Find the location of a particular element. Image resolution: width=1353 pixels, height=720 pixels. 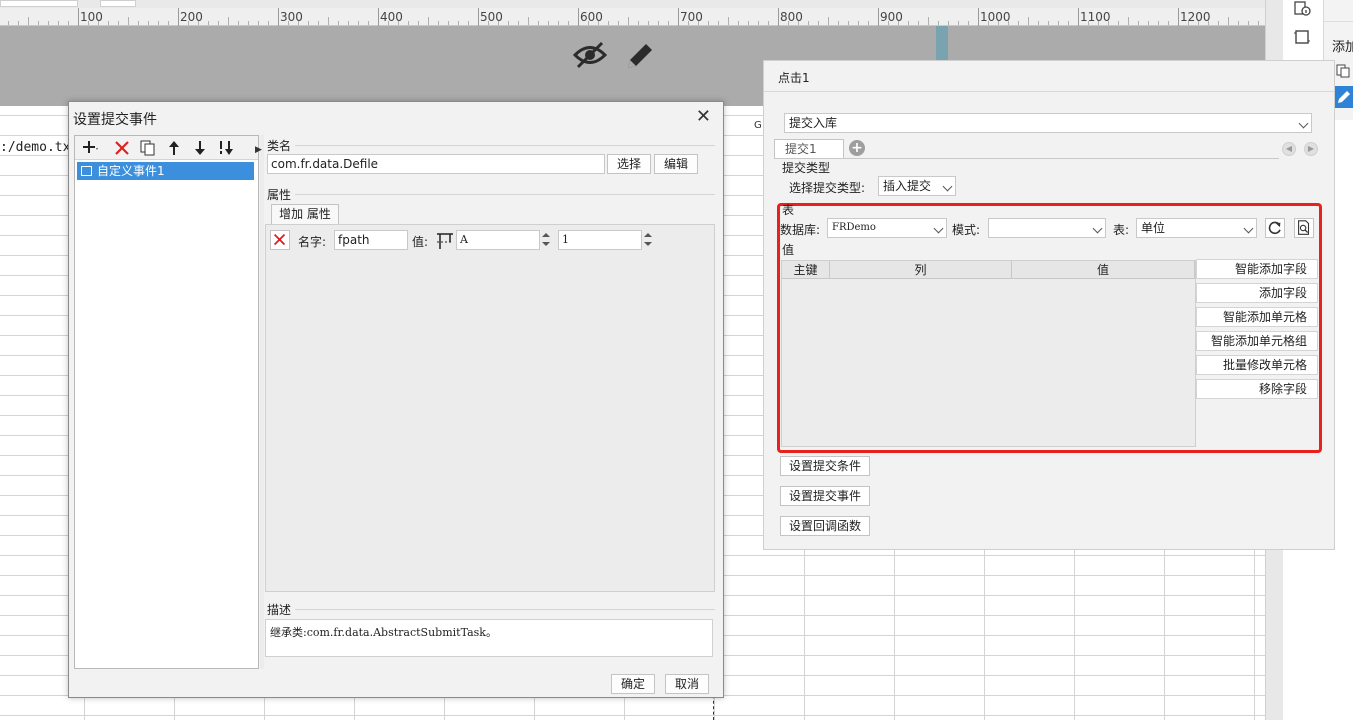

edit-class-button: 编辑 is located at coordinates (676, 164).